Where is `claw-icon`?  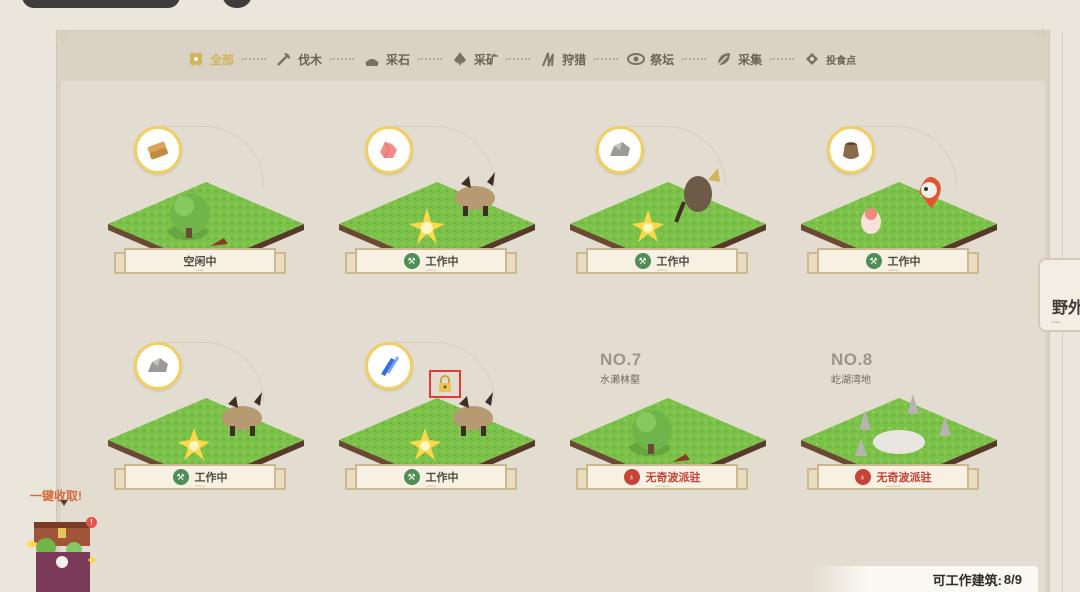
claw-icon is located at coordinates (548, 59).